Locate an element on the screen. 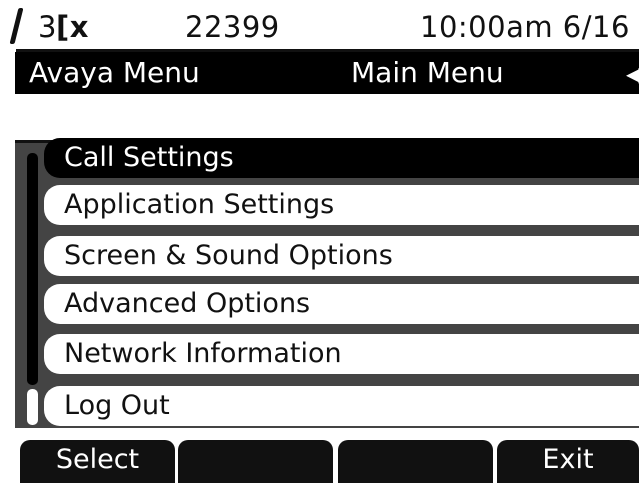  menu-item-network-information: Network Information is located at coordinates (341, 354).